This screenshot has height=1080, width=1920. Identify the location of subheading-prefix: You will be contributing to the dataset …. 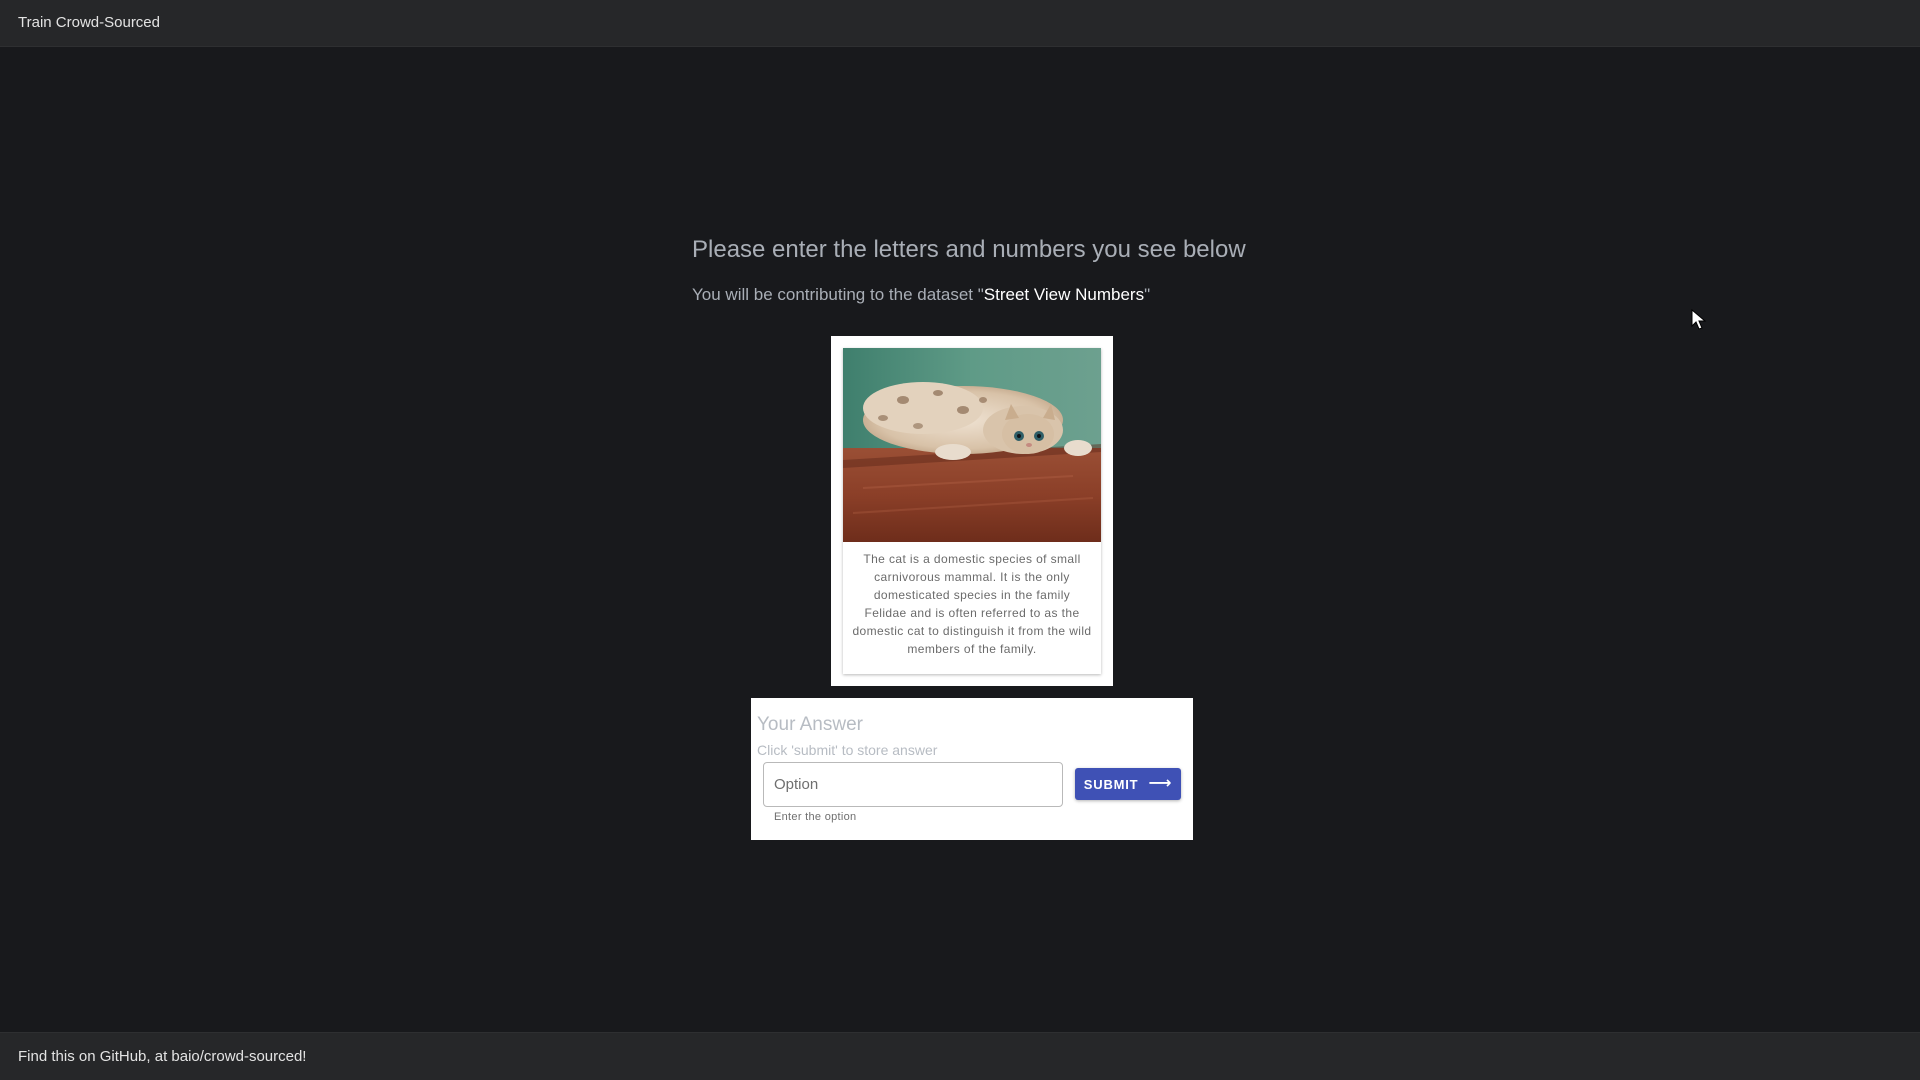
(838, 294).